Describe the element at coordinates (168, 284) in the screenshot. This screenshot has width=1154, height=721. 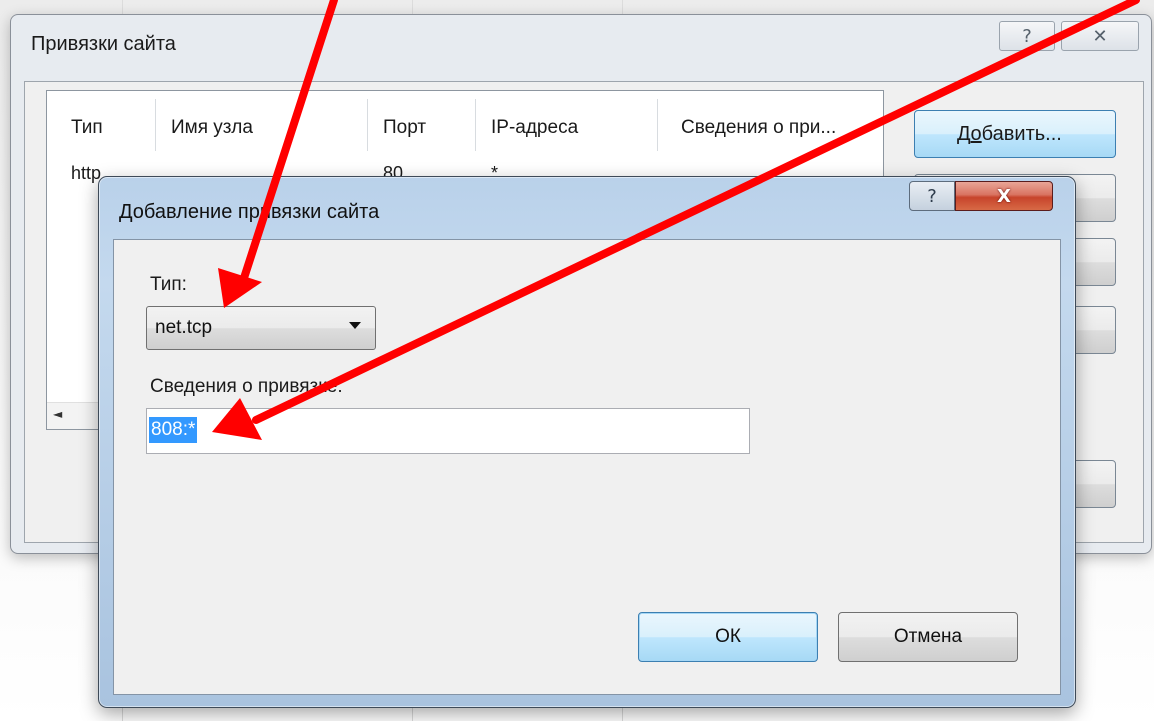
I see `type-label: Тип:` at that location.